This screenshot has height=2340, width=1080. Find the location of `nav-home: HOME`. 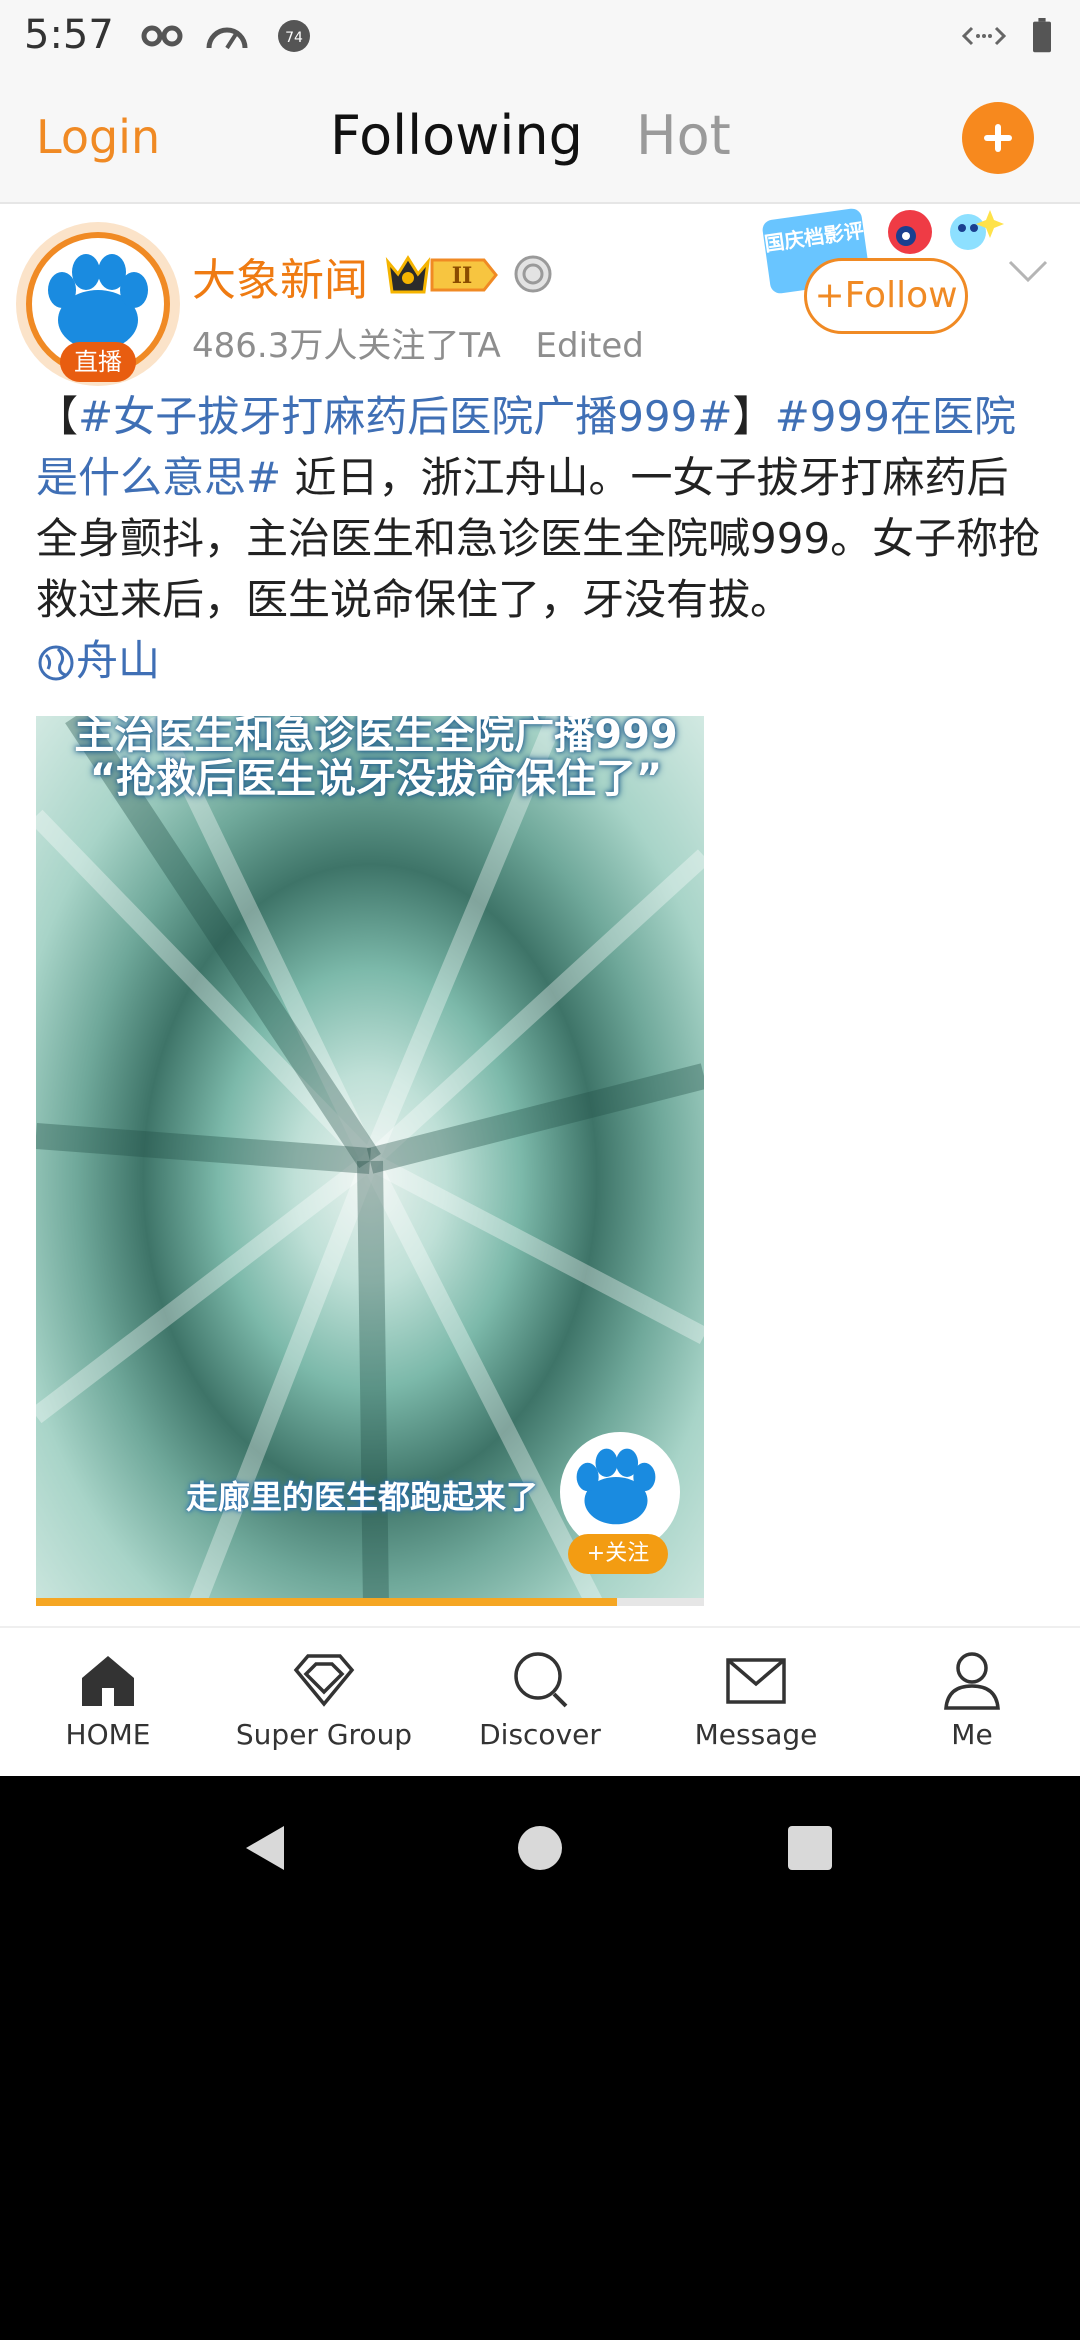

nav-home: HOME is located at coordinates (108, 1694).